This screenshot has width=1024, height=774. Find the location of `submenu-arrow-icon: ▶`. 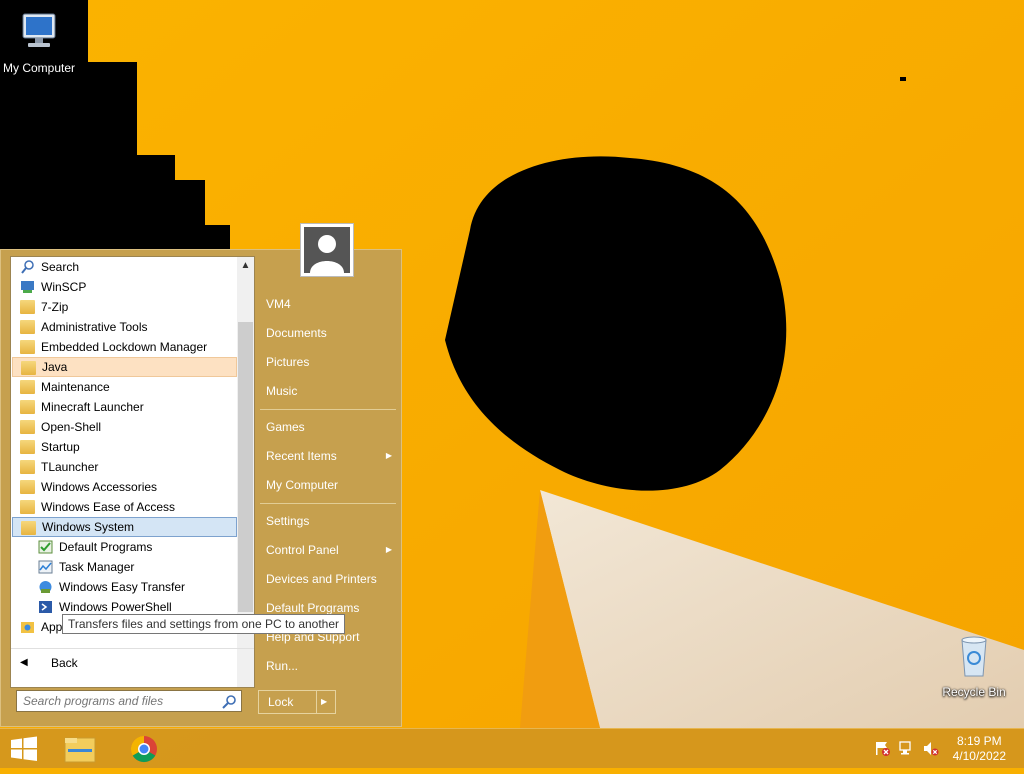

submenu-arrow-icon: ▶ is located at coordinates (388, 455).